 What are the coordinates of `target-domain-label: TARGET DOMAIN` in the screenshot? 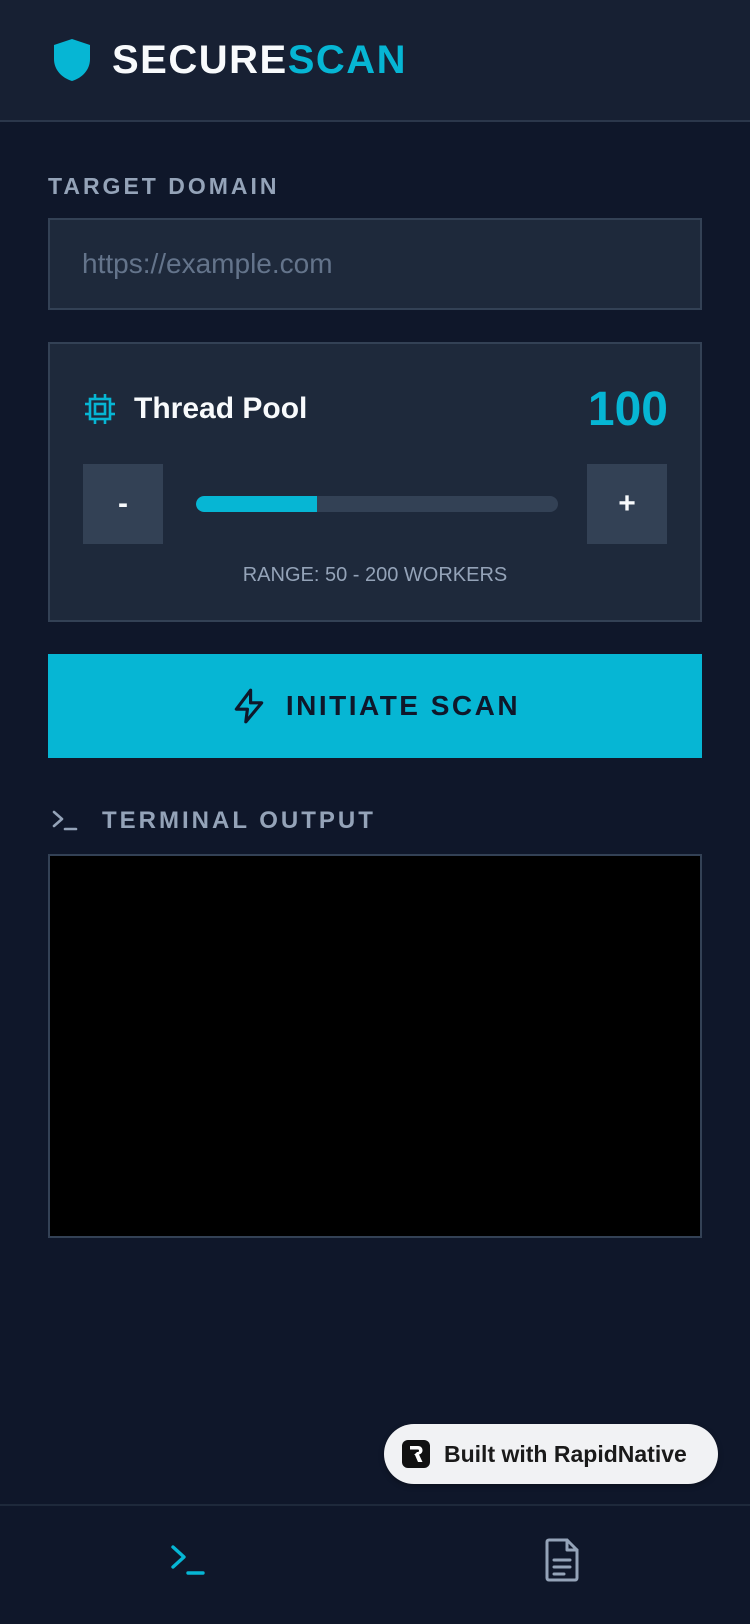 It's located at (164, 186).